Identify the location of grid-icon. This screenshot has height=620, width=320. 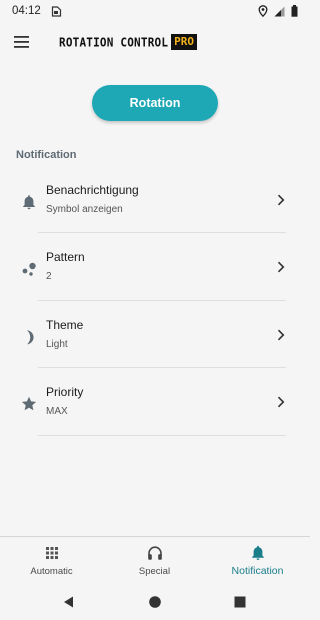
(51, 553).